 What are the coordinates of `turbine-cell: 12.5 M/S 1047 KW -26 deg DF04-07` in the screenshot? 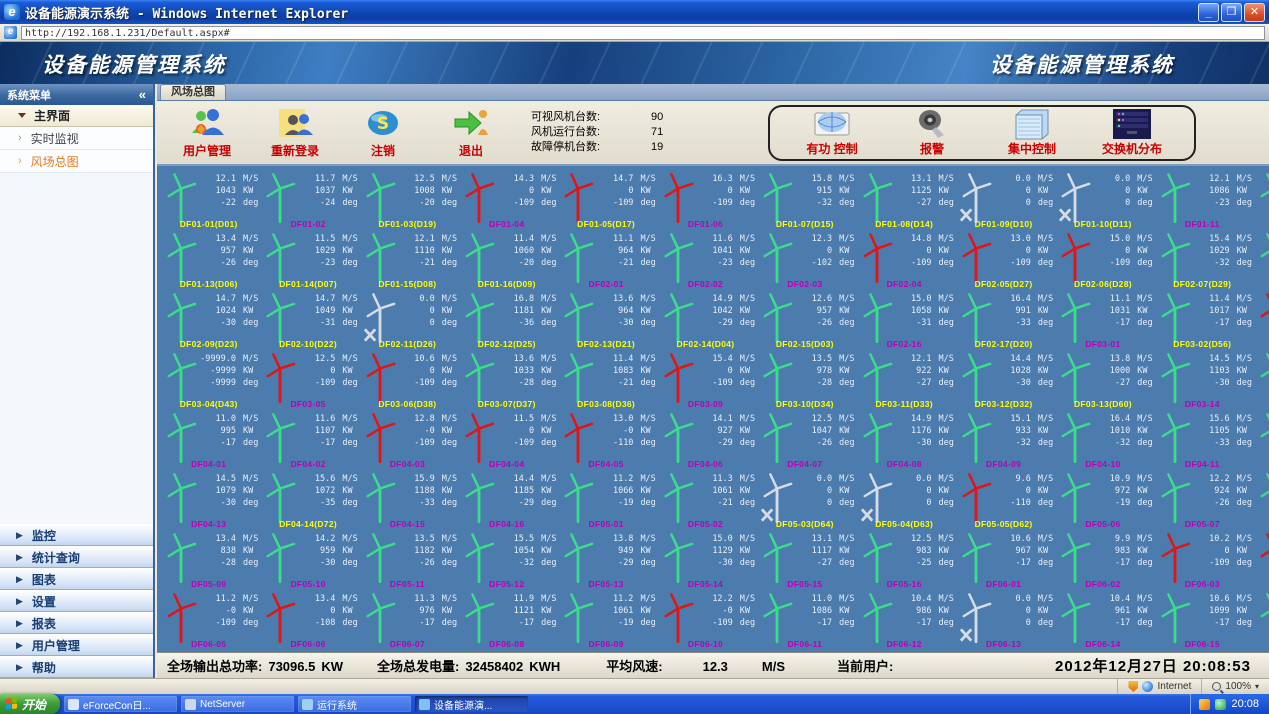 It's located at (805, 440).